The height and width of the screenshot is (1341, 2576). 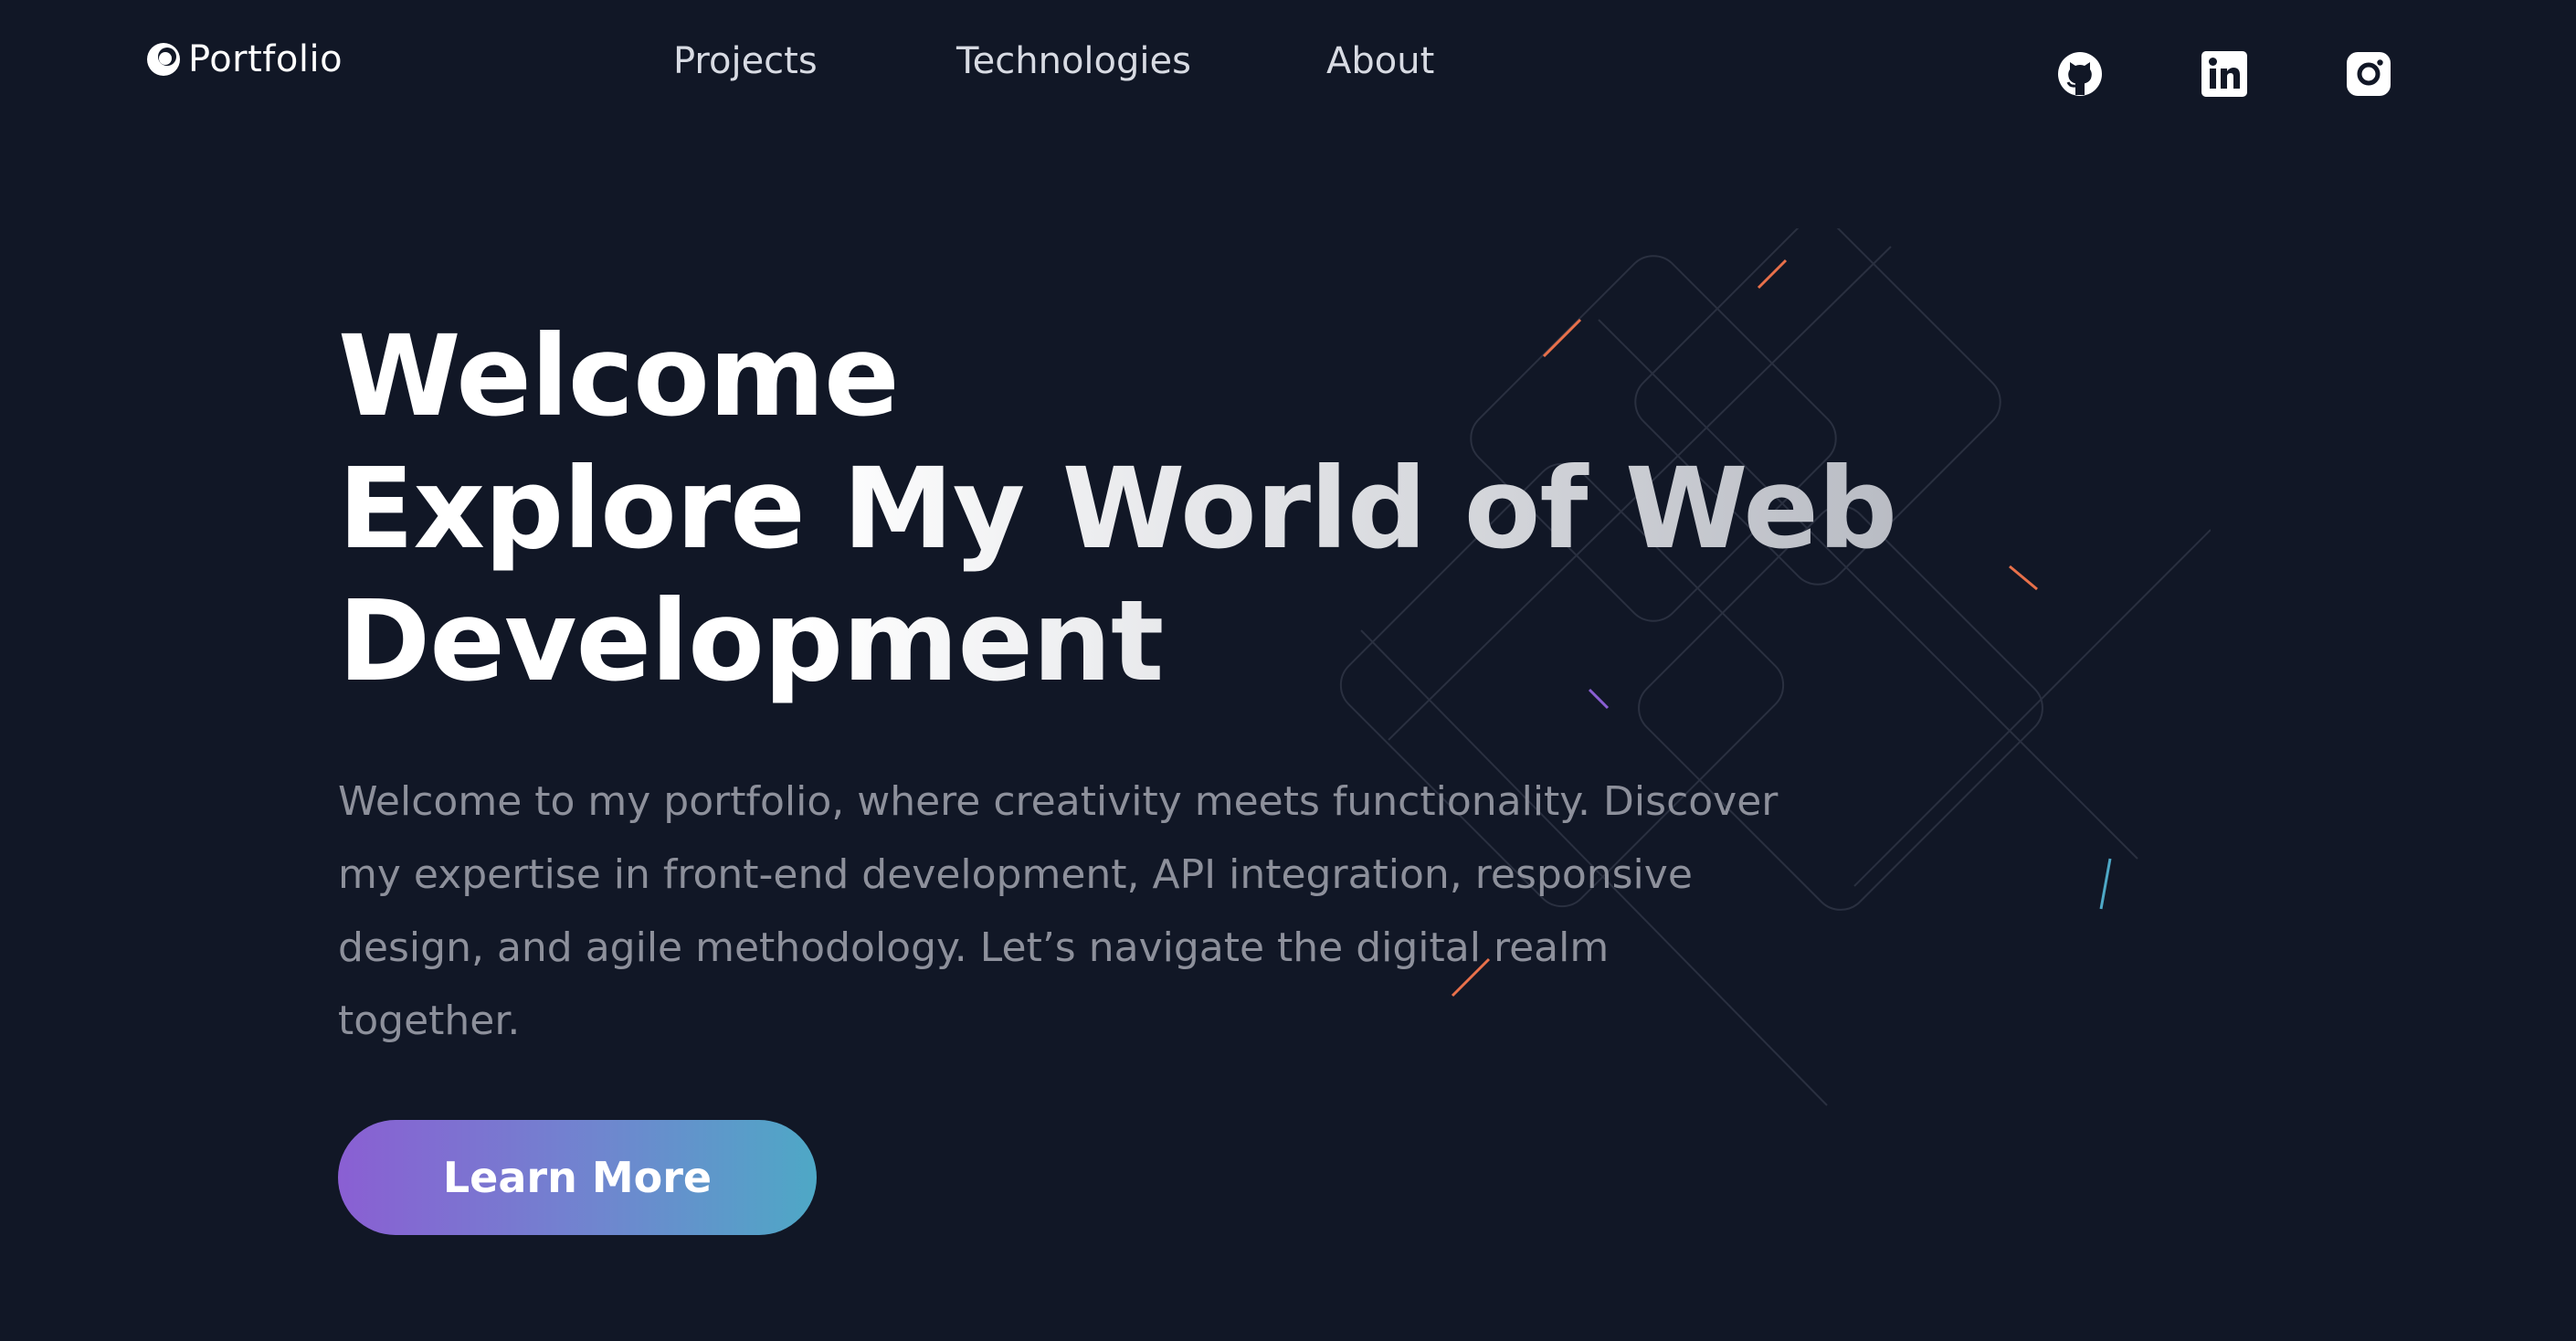 I want to click on nav-link-technologies: Technologies, so click(x=1073, y=61).